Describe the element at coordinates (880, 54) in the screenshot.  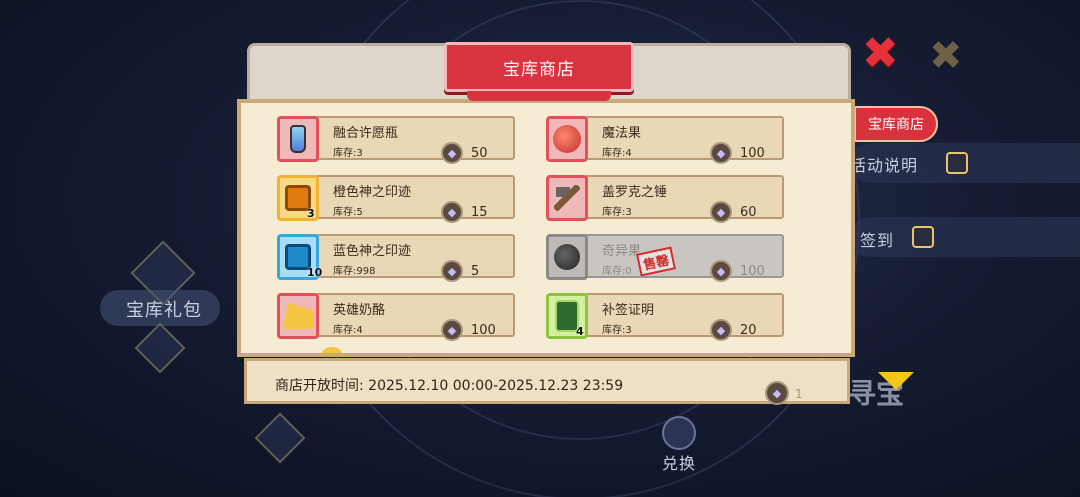
I see `close-icon: ✖` at that location.